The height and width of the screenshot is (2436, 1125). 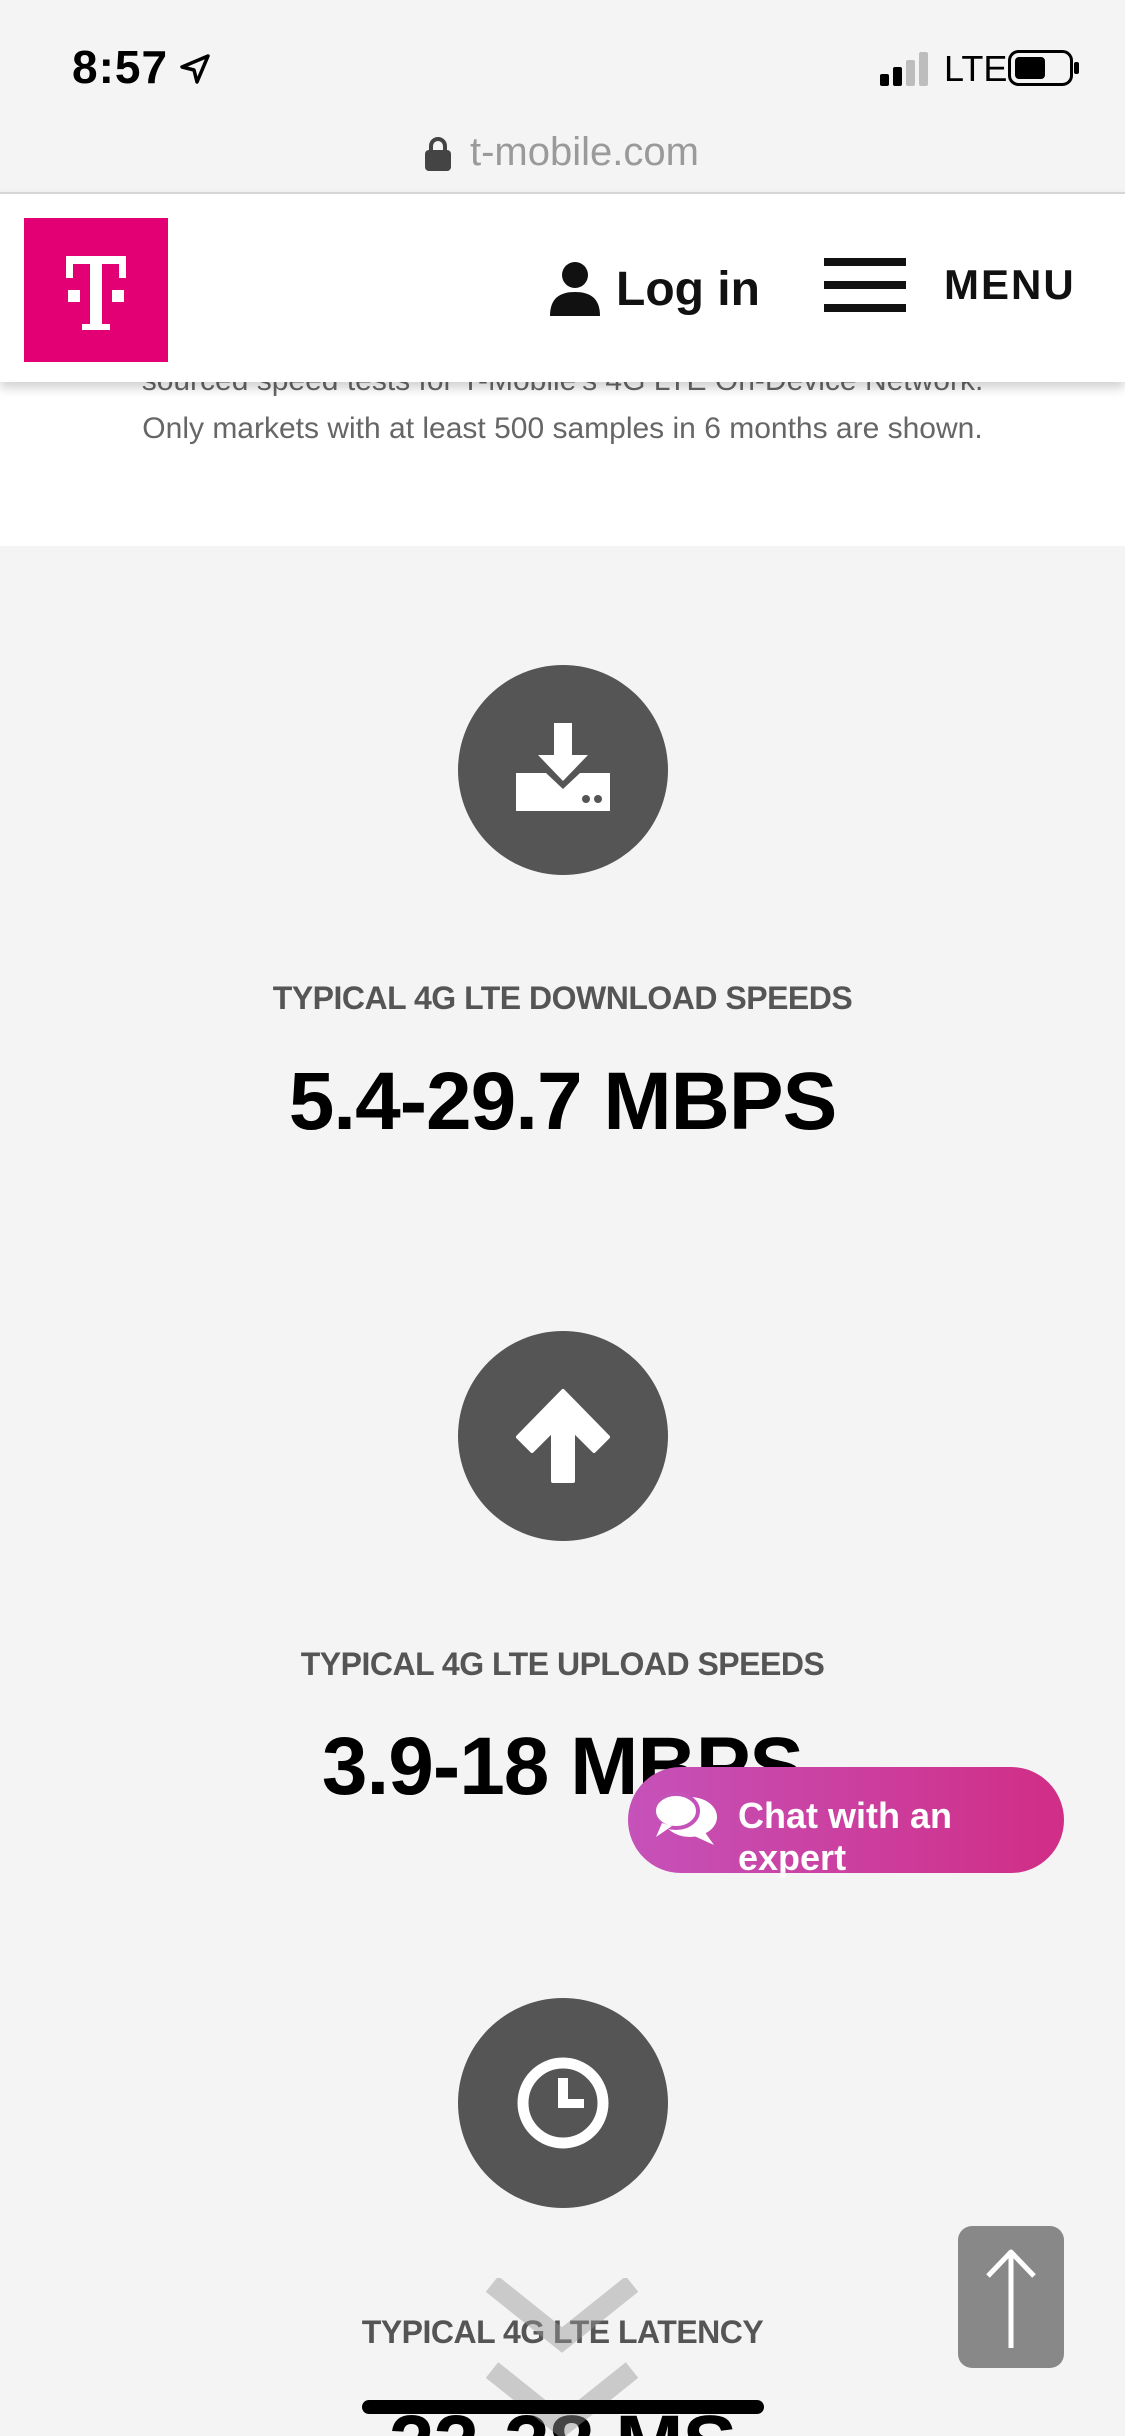 What do you see at coordinates (865, 285) in the screenshot?
I see `hamburger-menu-icon` at bounding box center [865, 285].